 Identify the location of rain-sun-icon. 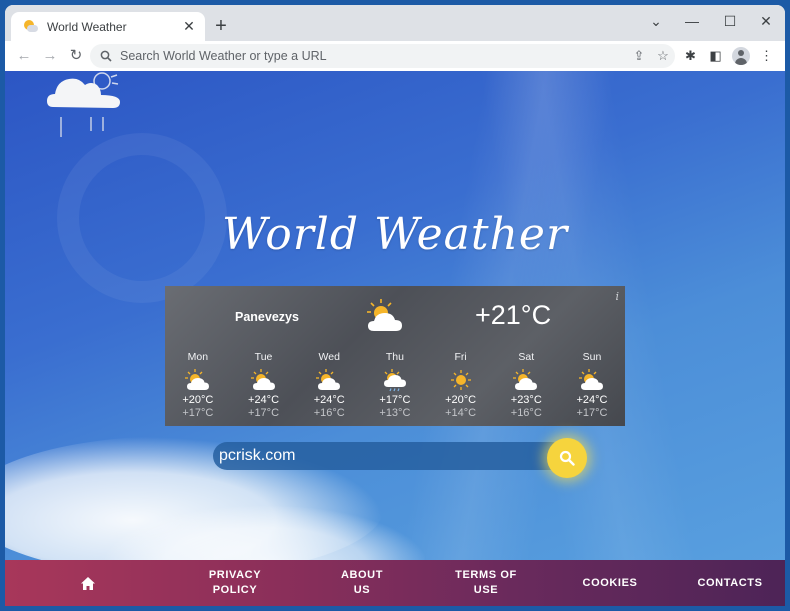
(395, 380).